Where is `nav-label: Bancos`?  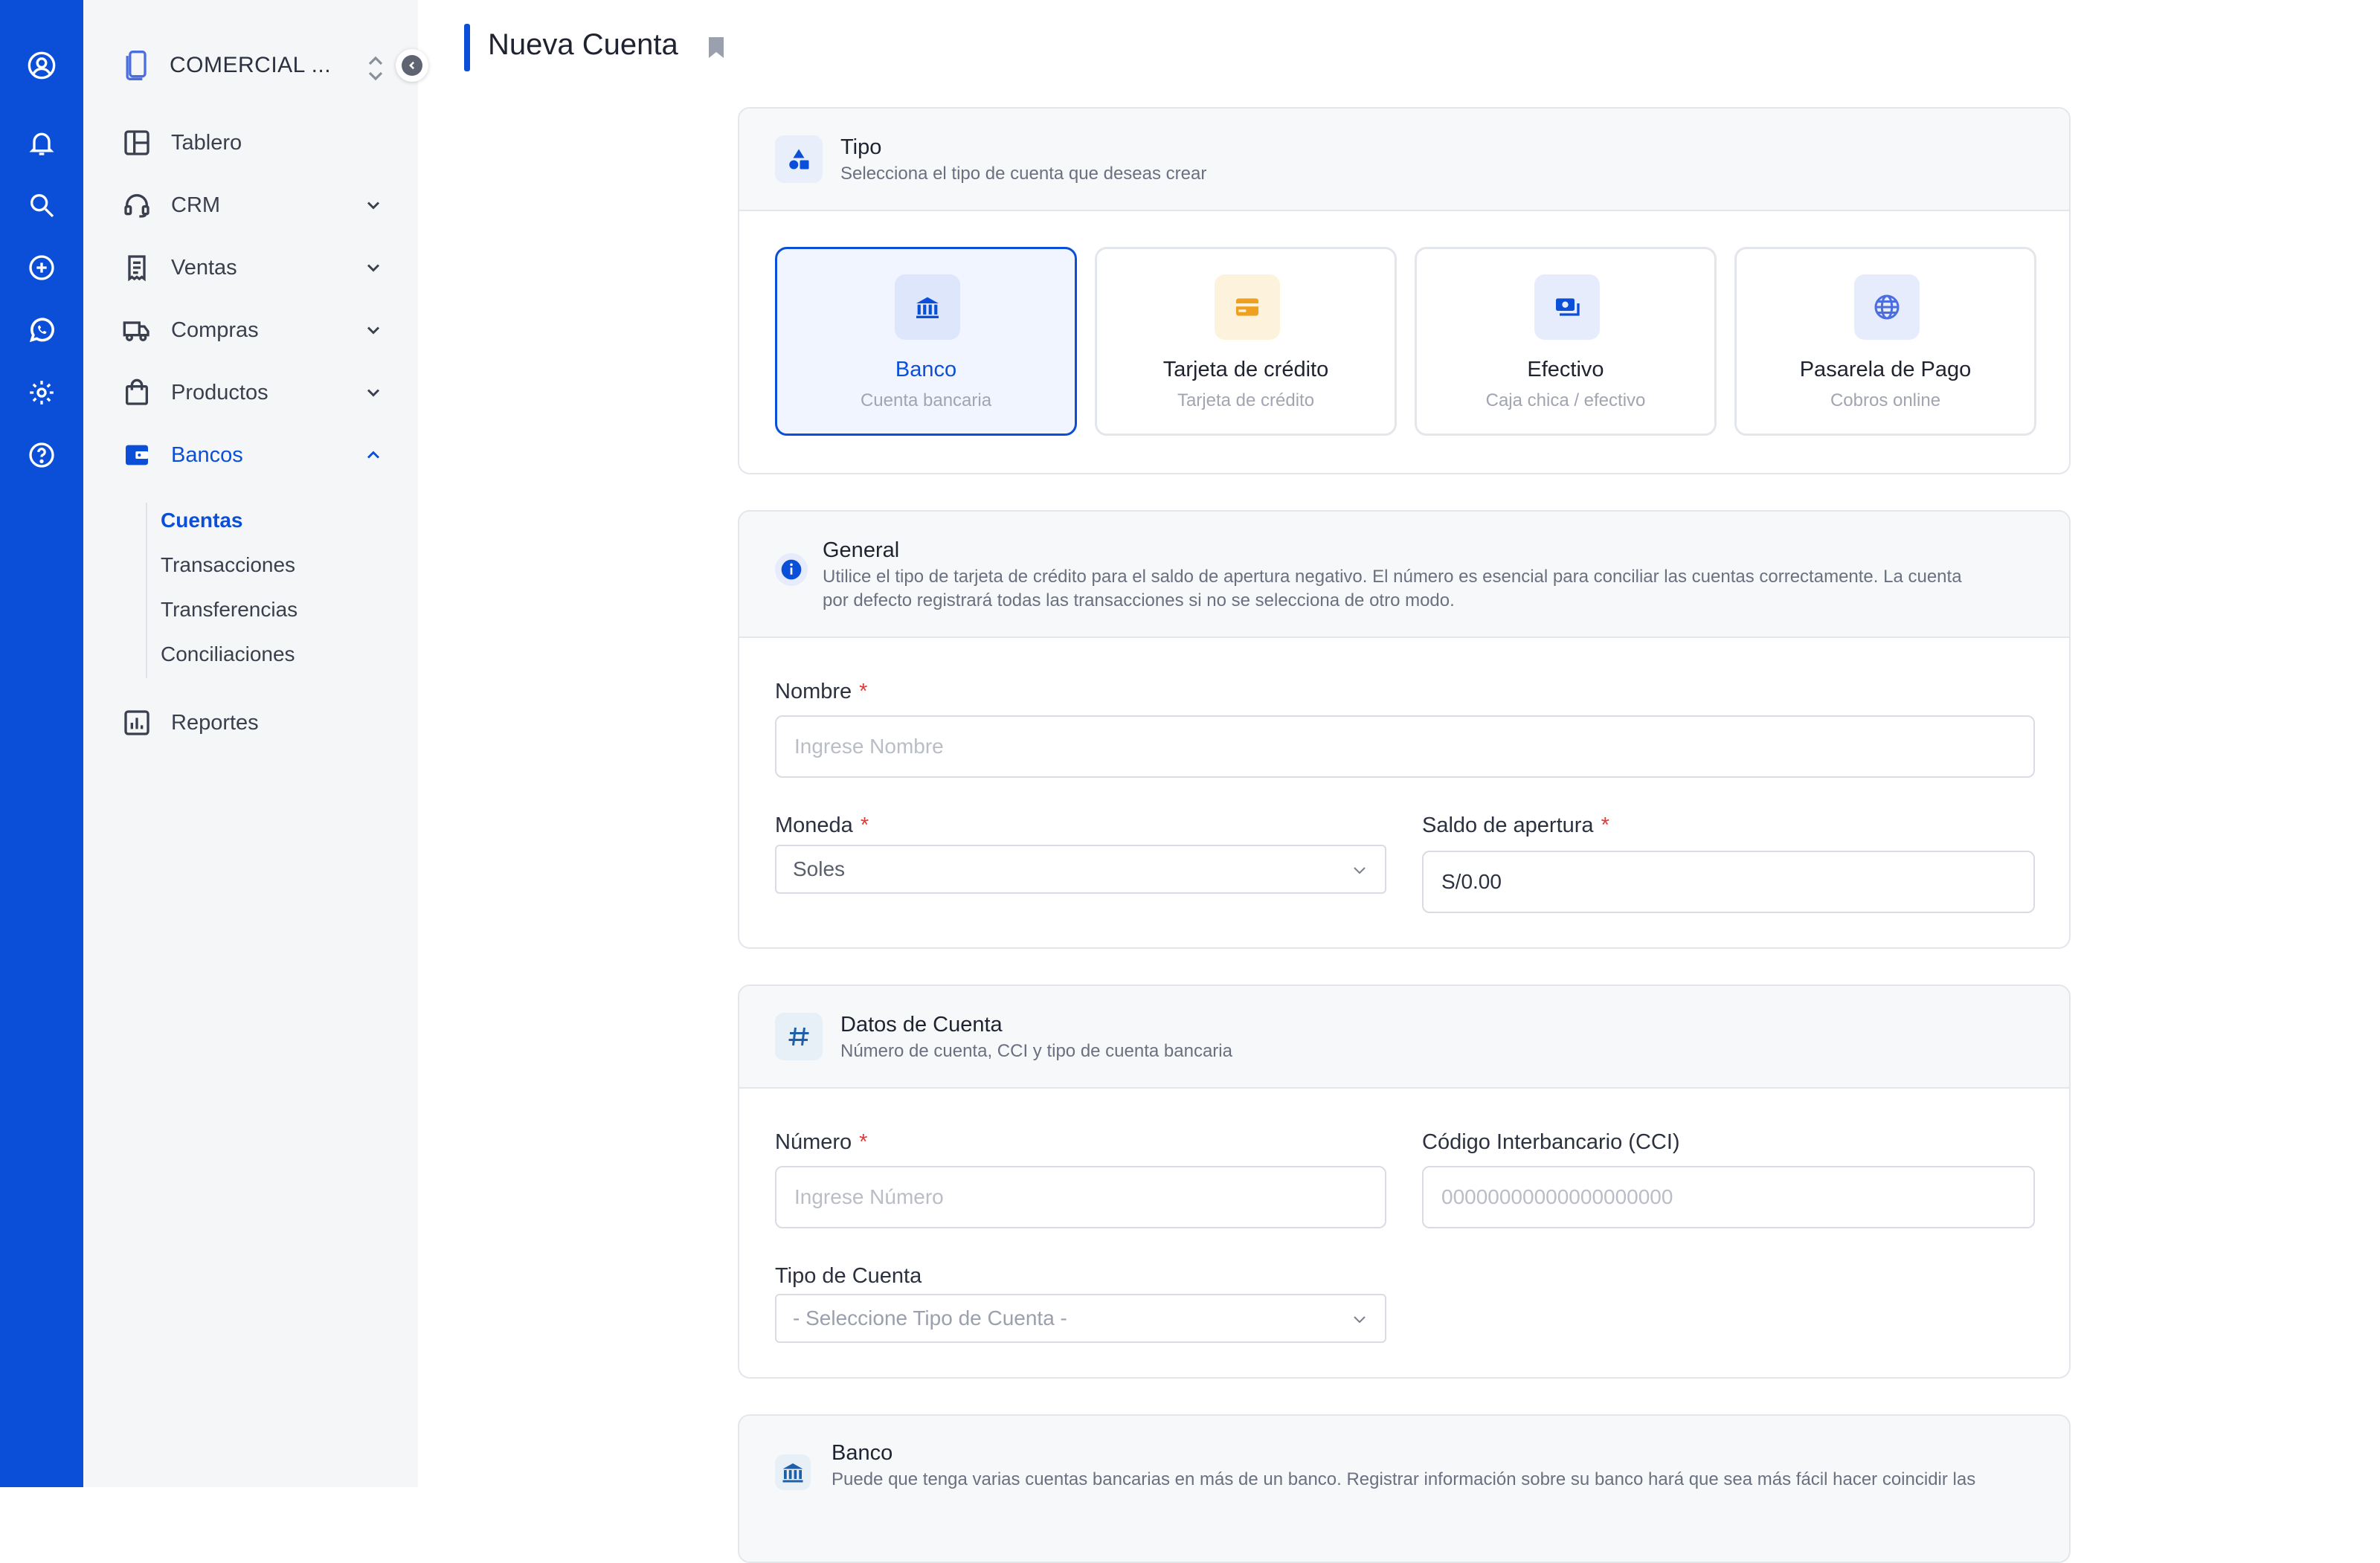 nav-label: Bancos is located at coordinates (207, 455).